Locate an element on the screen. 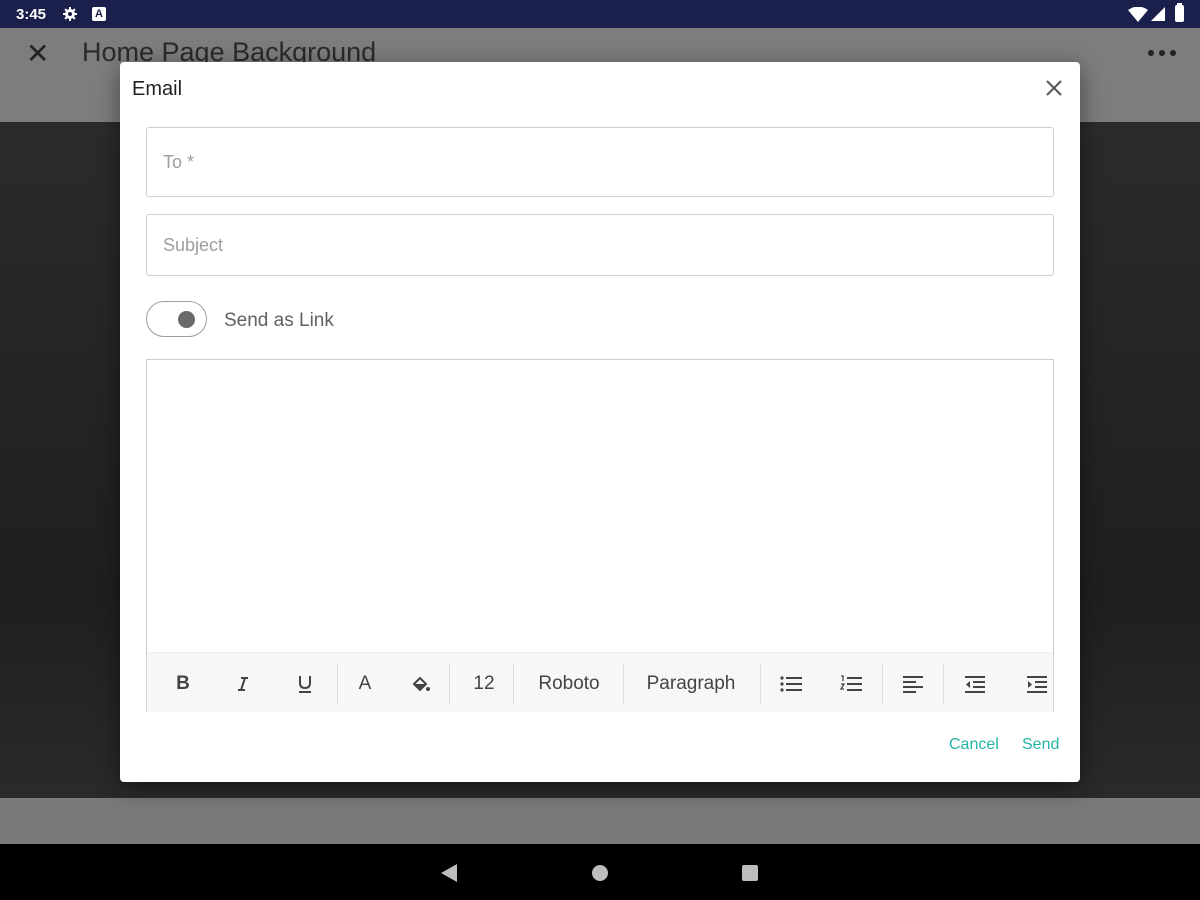 The image size is (1200, 900). underline-button is located at coordinates (305, 682).